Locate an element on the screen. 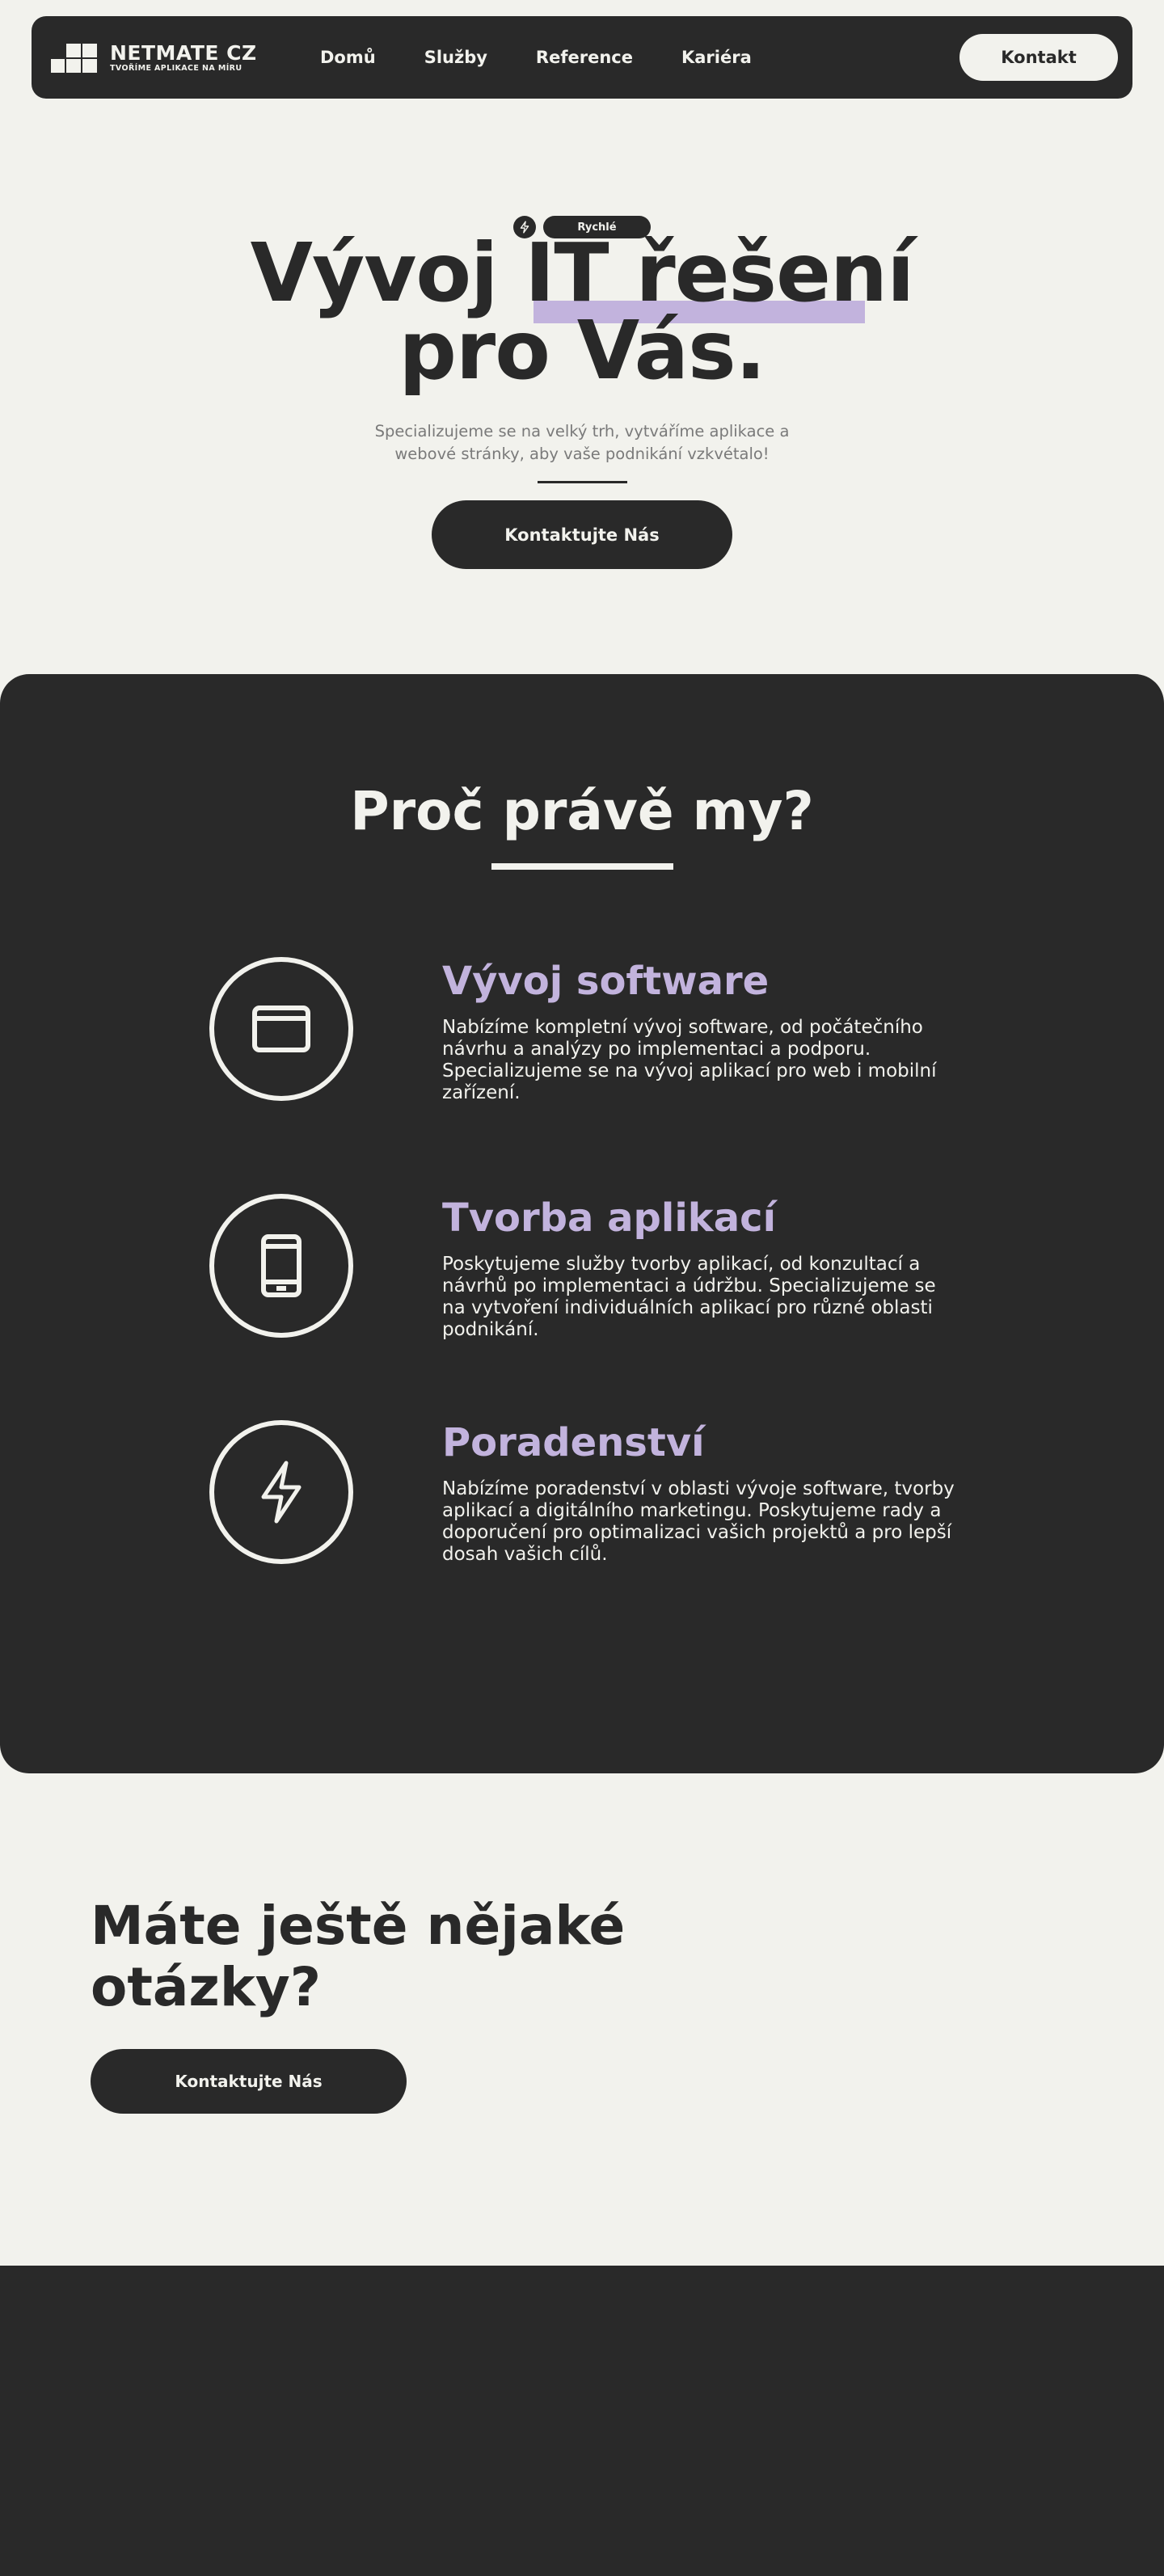  nav-link-domu: Domů is located at coordinates (348, 57).